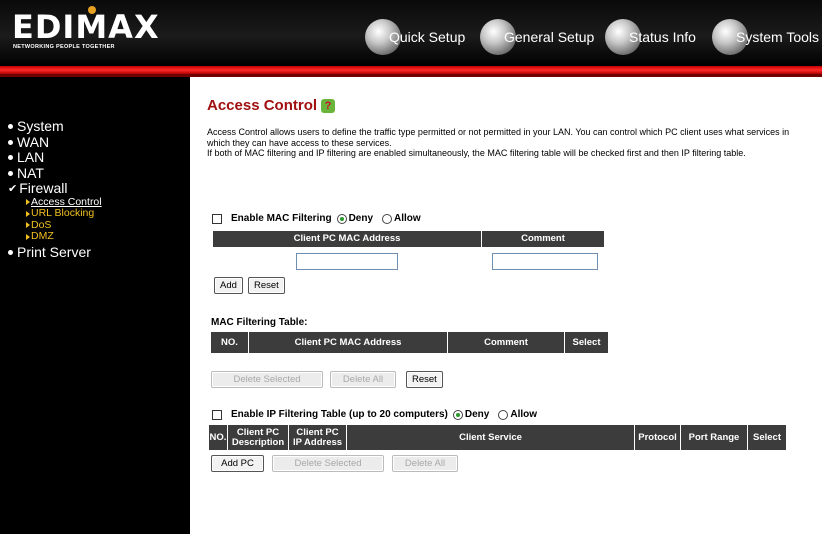 This screenshot has width=822, height=534. I want to click on sidebar-item-wan: WAN, so click(55, 142).